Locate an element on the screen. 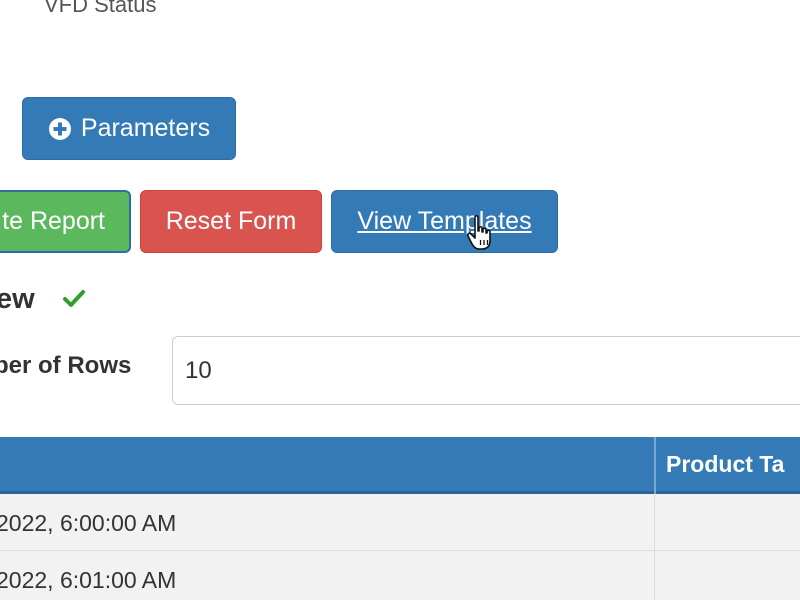 The image size is (800, 600). parameters-button: Parameters is located at coordinates (129, 128).